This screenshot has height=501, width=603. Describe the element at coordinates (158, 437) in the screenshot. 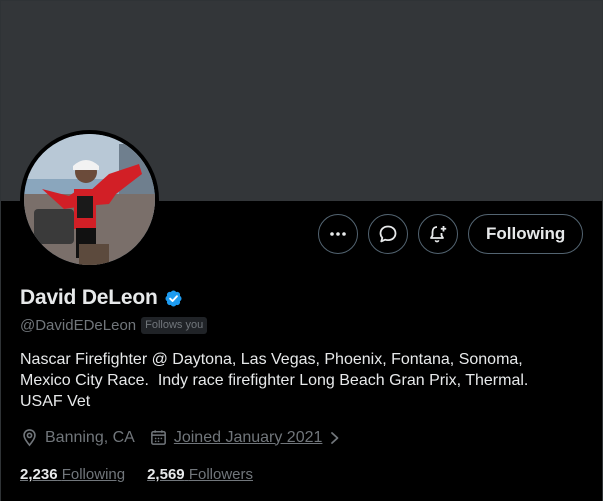

I see `calendar-icon` at that location.